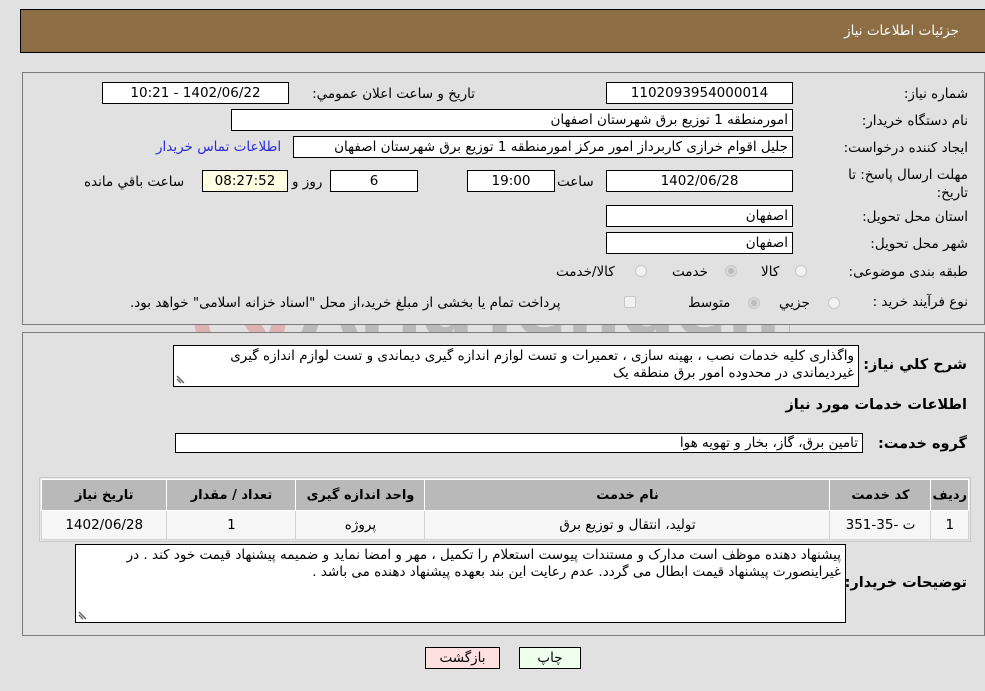 This screenshot has height=691, width=985. I want to click on category-option-goods: کالا, so click(770, 272).